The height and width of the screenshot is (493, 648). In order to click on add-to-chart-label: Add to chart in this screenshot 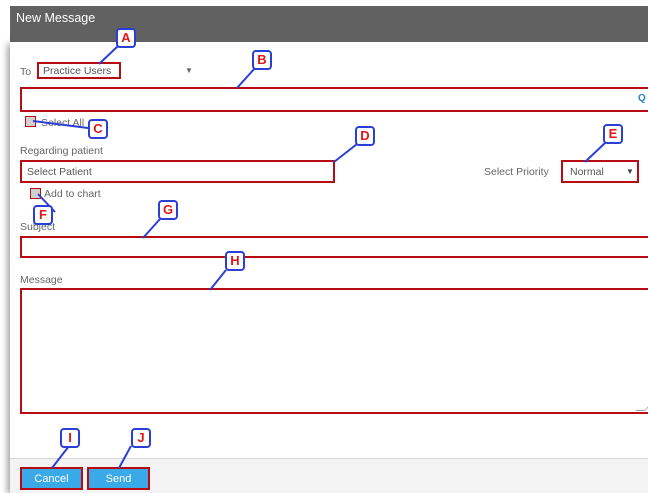, I will do `click(72, 194)`.